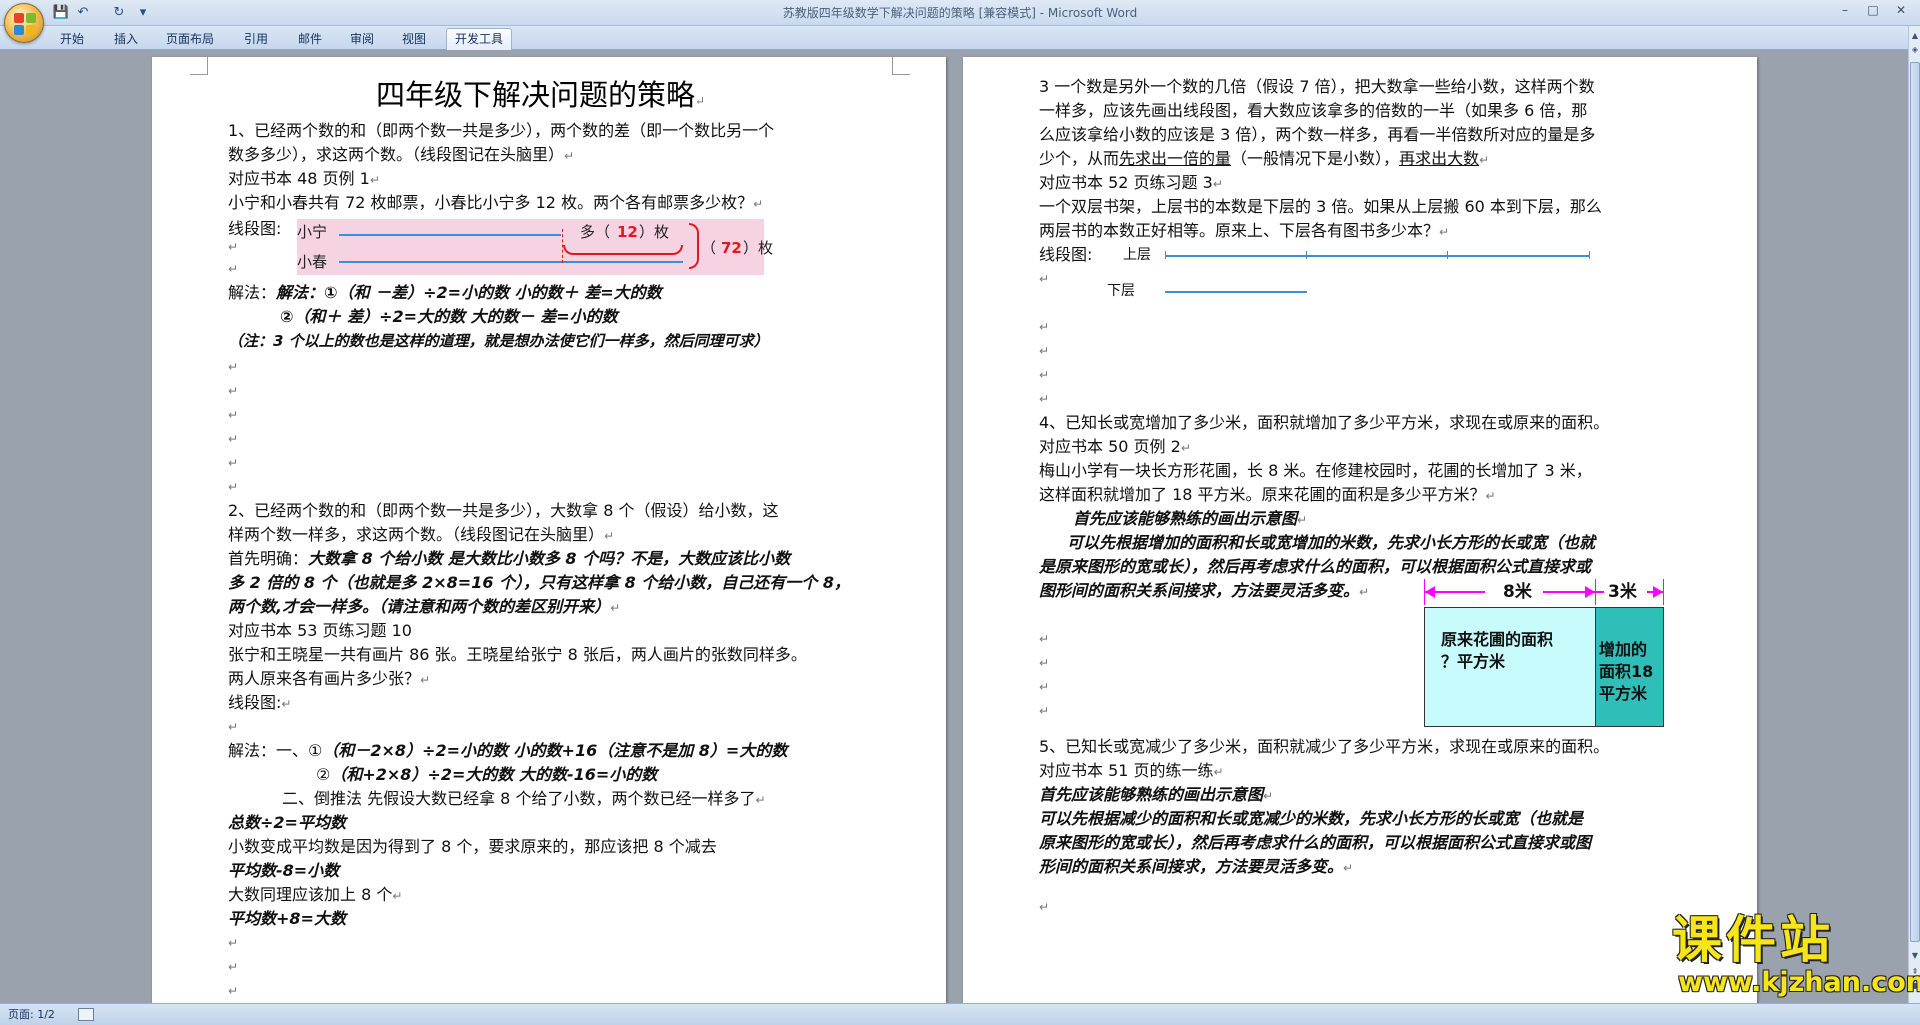  What do you see at coordinates (535, 247) in the screenshot?
I see `line-segment-diagram: 小宁 小春 多（ 12 ）枚 （ 72 ）枚` at bounding box center [535, 247].